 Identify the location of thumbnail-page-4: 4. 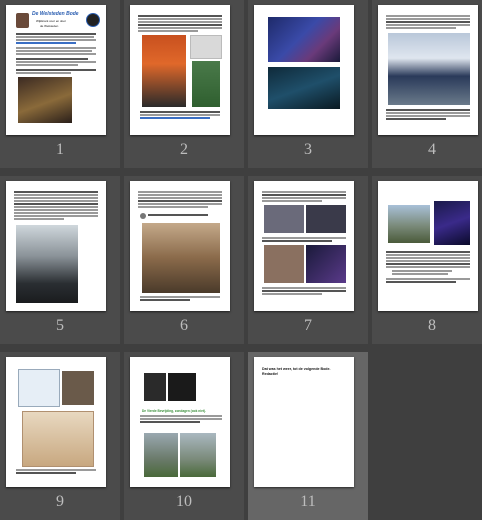
(427, 84).